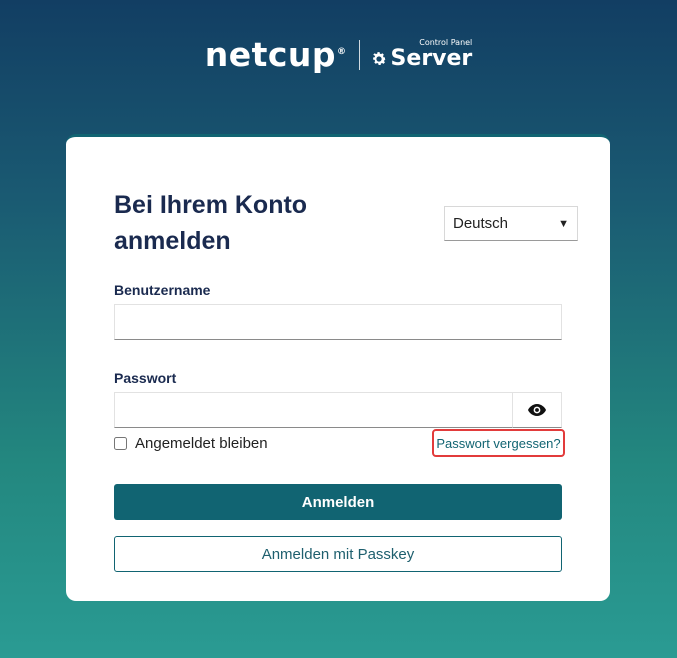 Image resolution: width=677 pixels, height=658 pixels. I want to click on gear-icon, so click(379, 58).